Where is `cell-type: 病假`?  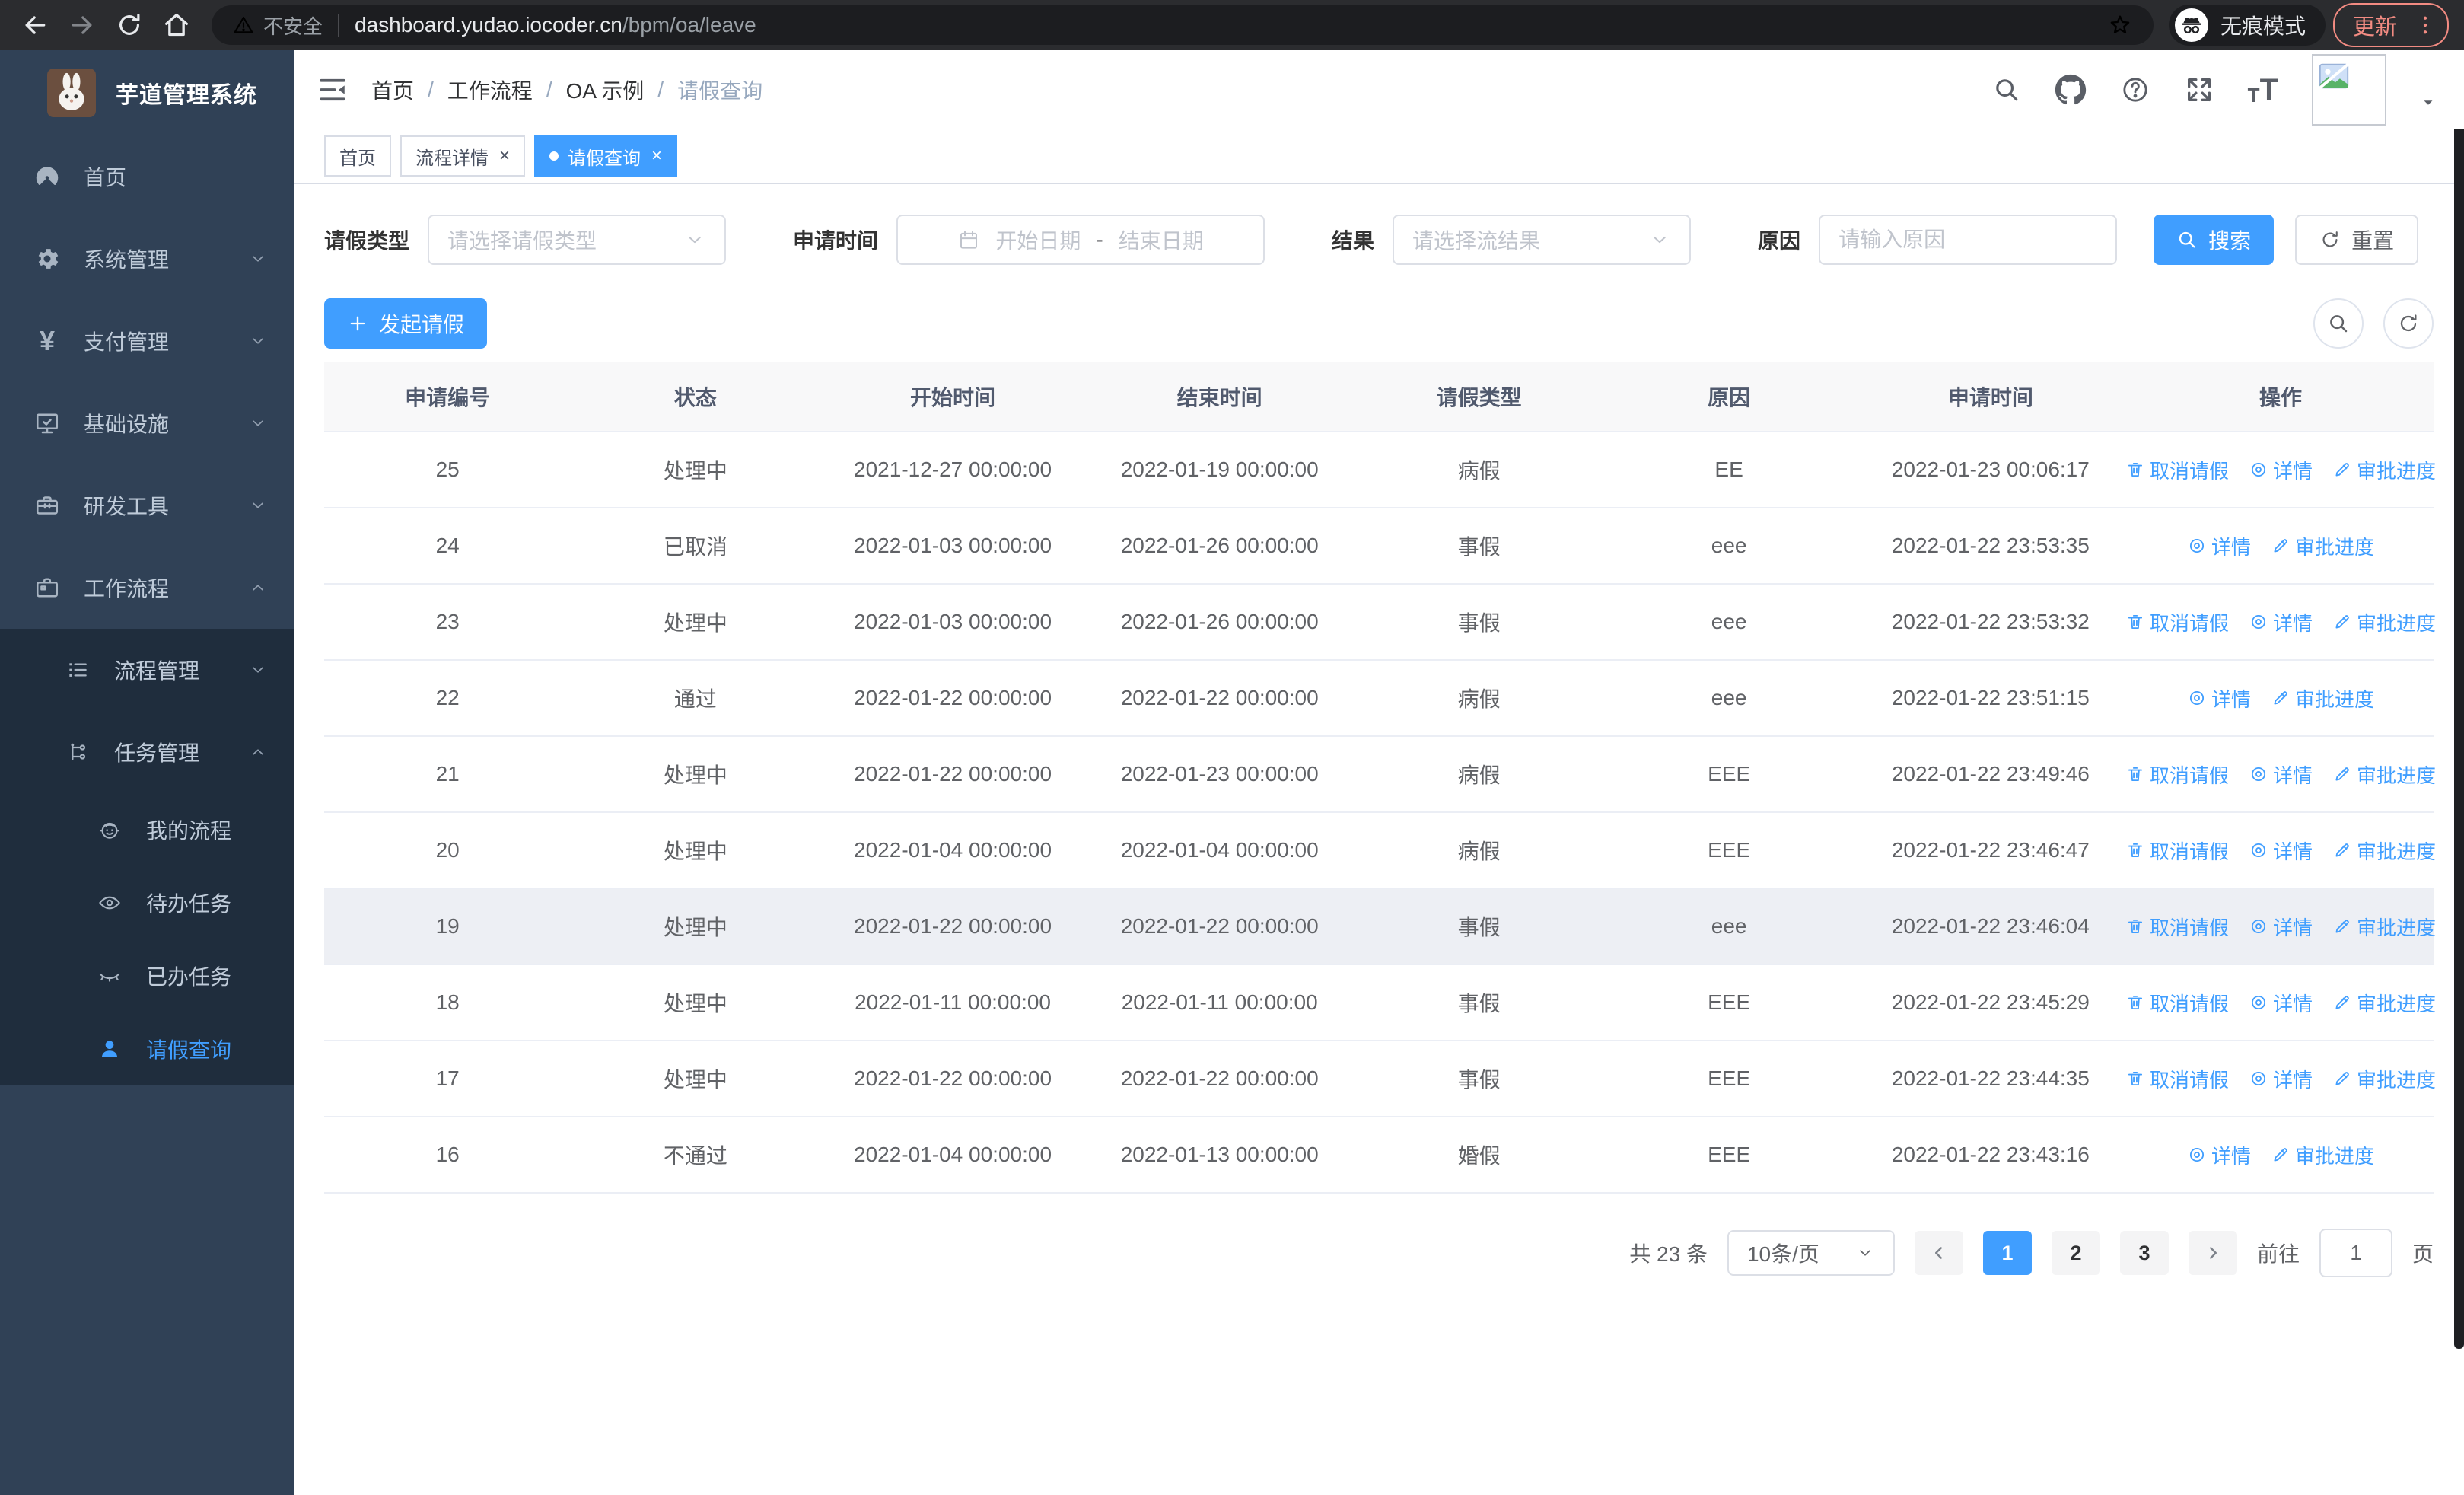 cell-type: 病假 is located at coordinates (1479, 774).